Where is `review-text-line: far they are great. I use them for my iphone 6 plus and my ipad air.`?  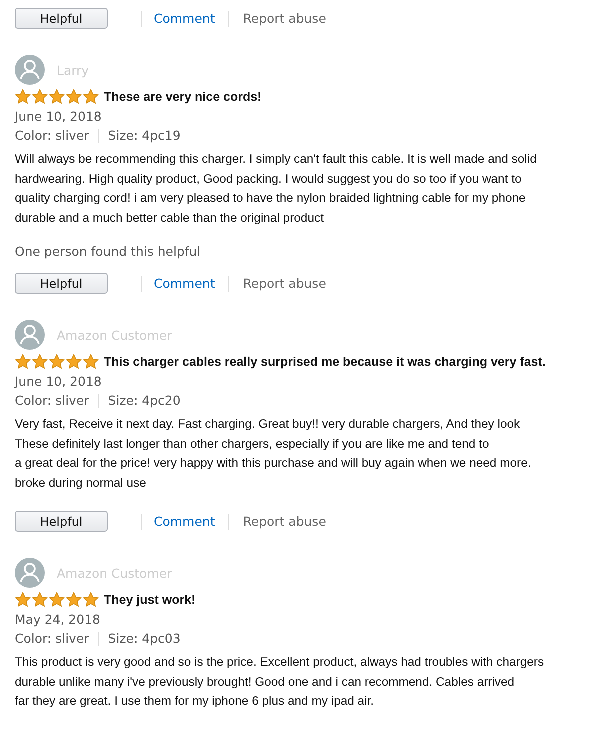 review-text-line: far they are great. I use them for my iphone 6 plus and my ipad air. is located at coordinates (195, 701).